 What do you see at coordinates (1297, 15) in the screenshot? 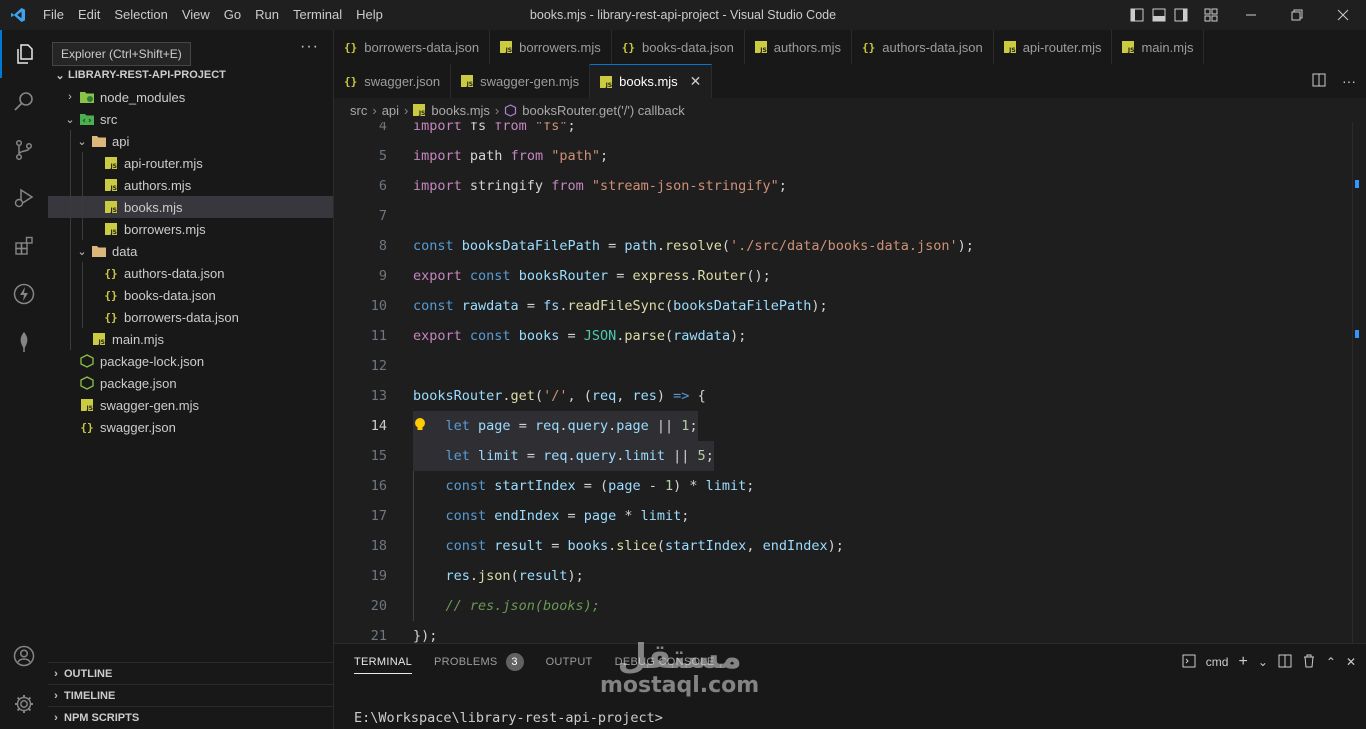
I see `restore-icon` at bounding box center [1297, 15].